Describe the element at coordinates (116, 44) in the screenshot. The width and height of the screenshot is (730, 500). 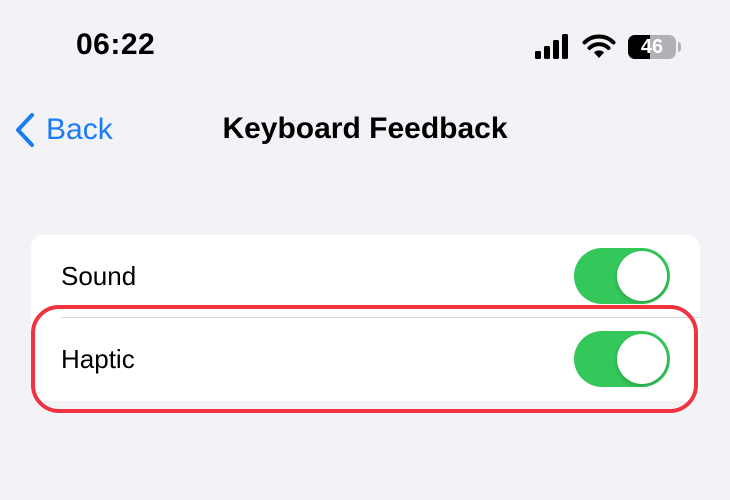
I see `status-time: 06:22` at that location.